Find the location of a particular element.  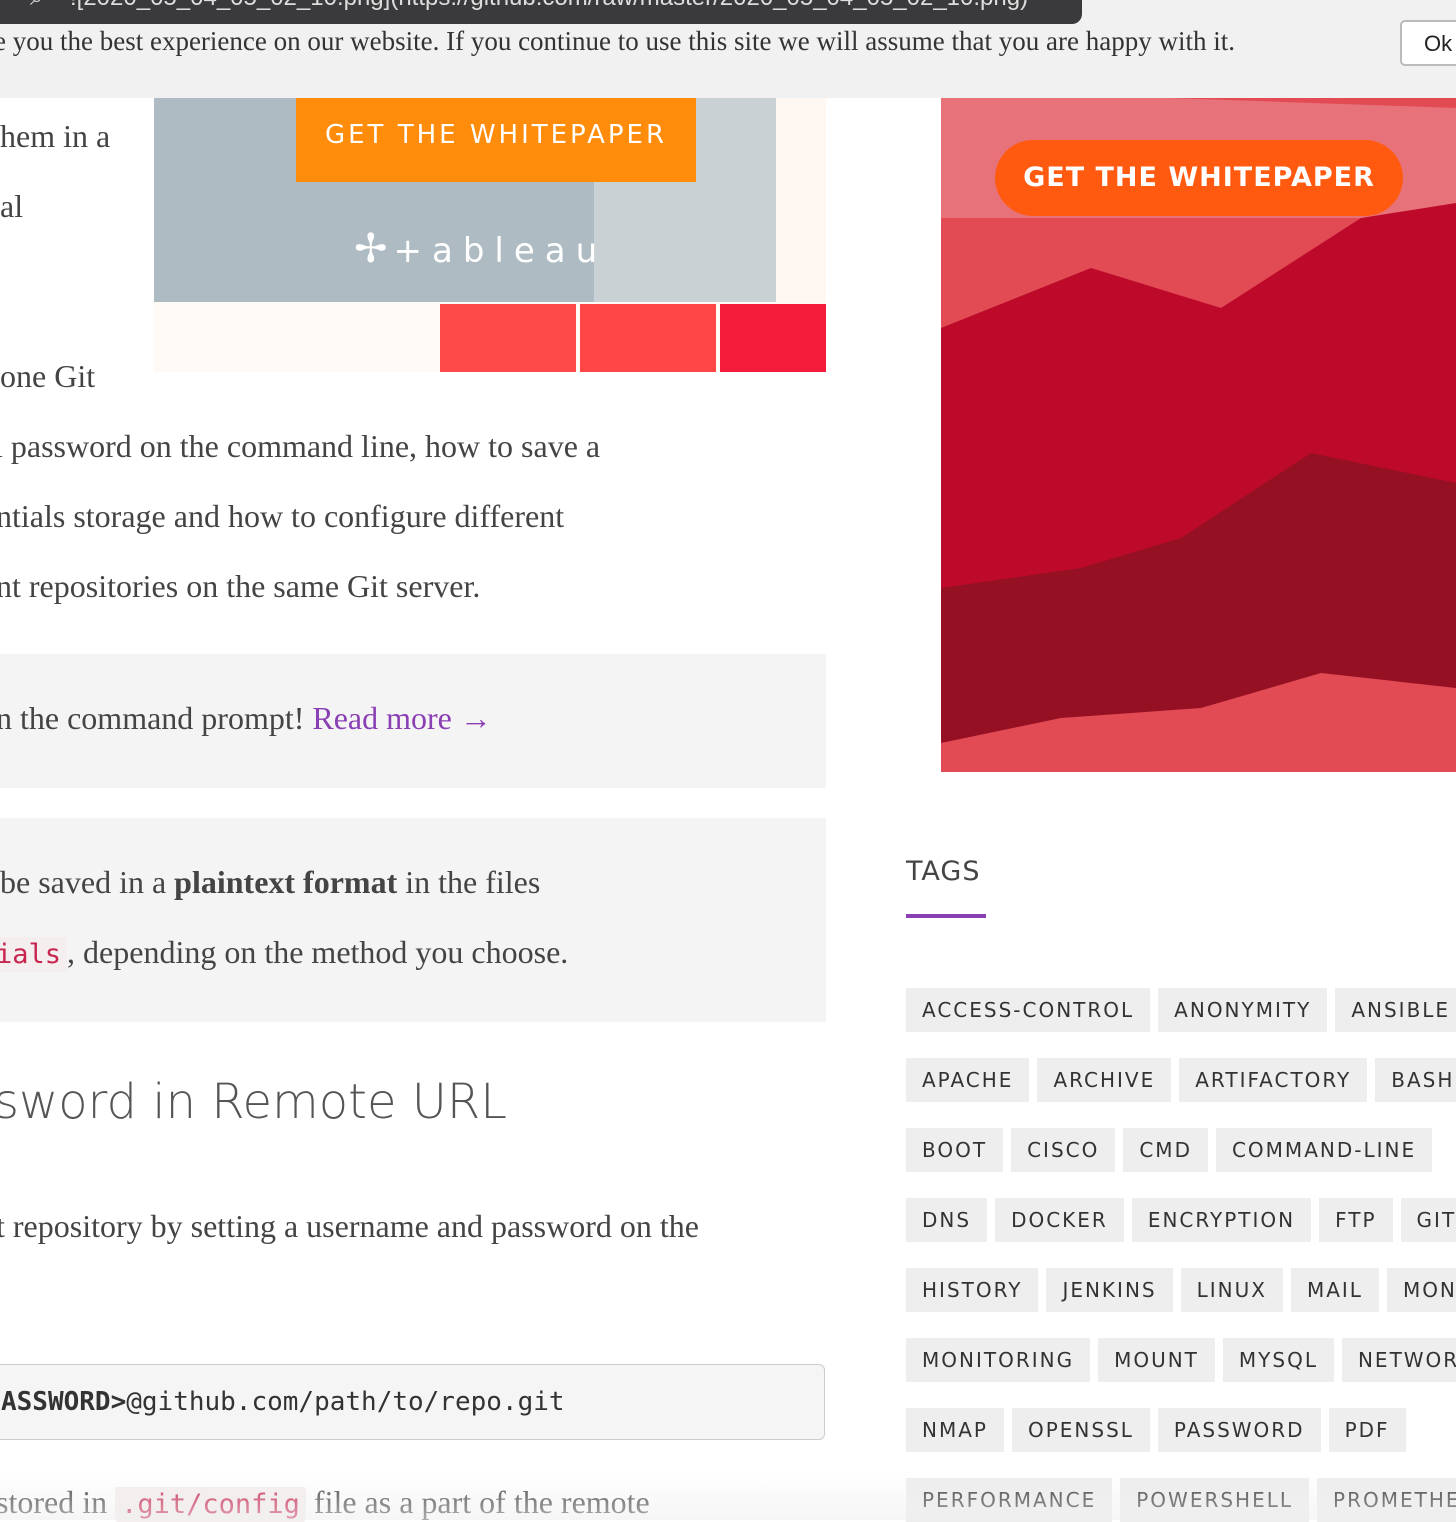

tableau-logo-text: +ableau is located at coordinates (500, 251).